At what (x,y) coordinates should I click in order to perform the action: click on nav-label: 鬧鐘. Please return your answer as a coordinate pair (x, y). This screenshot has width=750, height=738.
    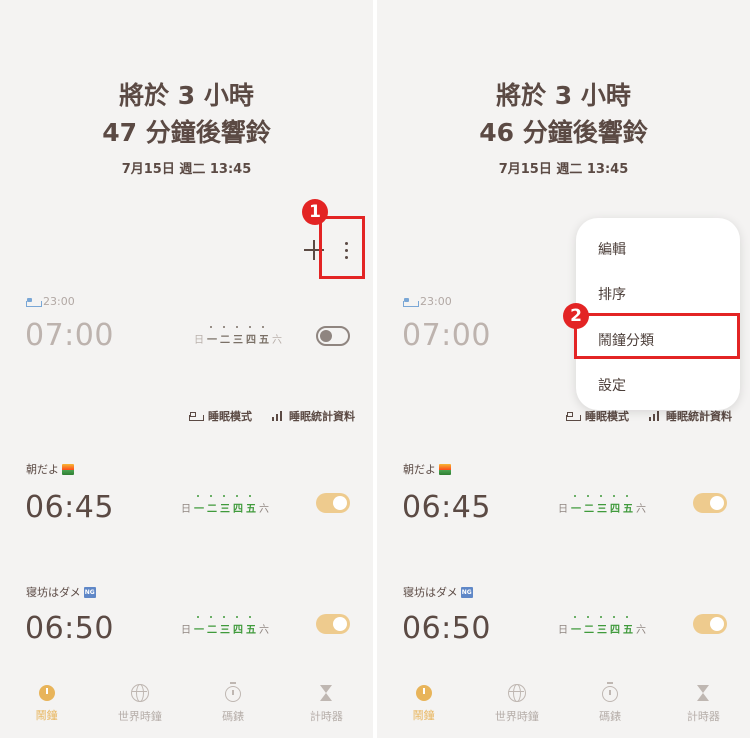
    Looking at the image, I should click on (46, 715).